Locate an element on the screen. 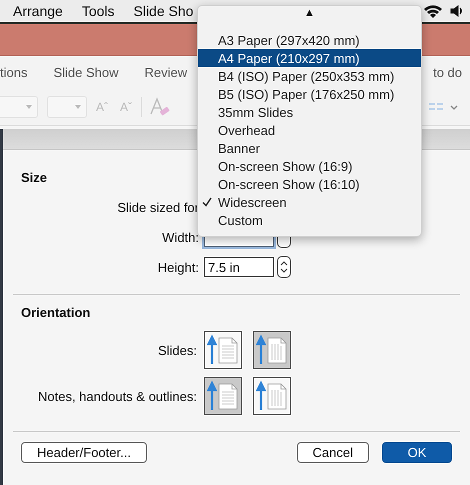 This screenshot has height=485, width=470. section-title: Size is located at coordinates (34, 177).